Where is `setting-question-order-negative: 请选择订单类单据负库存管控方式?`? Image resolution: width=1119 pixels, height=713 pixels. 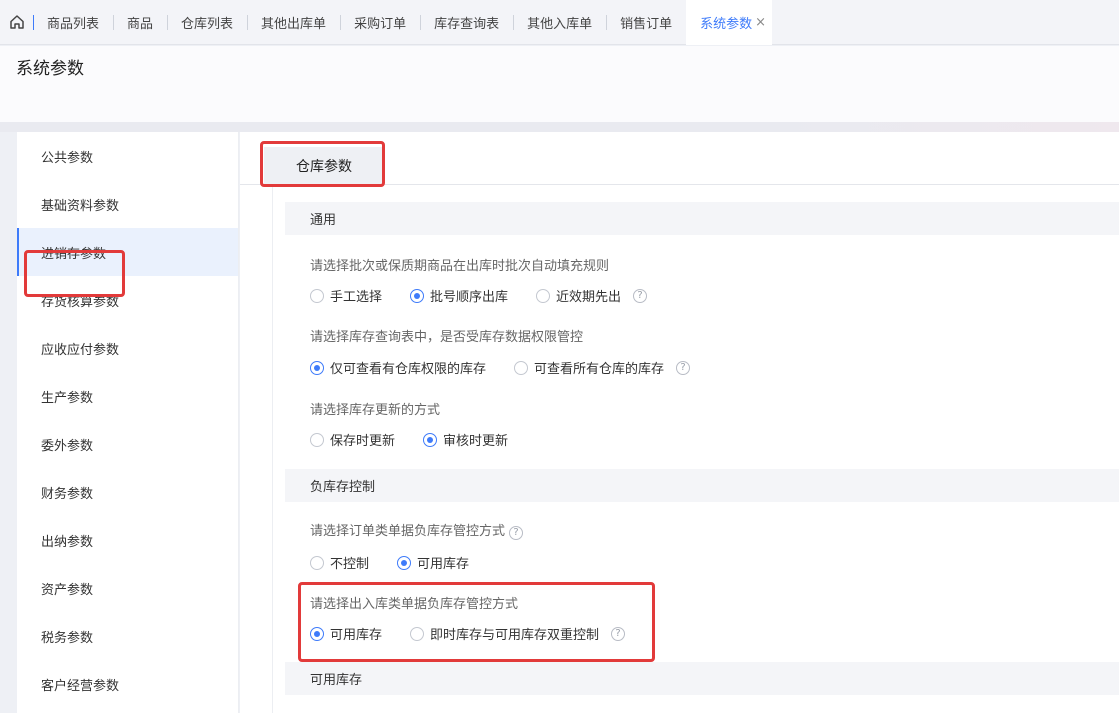
setting-question-order-negative: 请选择订单类单据负库存管控方式? is located at coordinates (417, 530).